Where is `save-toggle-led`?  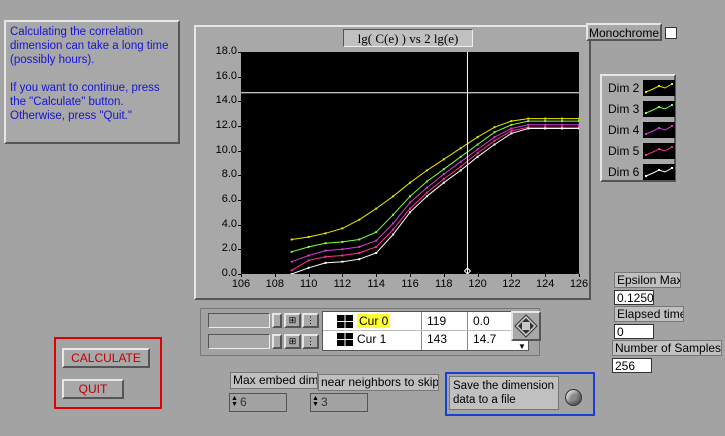 save-toggle-led is located at coordinates (573, 397).